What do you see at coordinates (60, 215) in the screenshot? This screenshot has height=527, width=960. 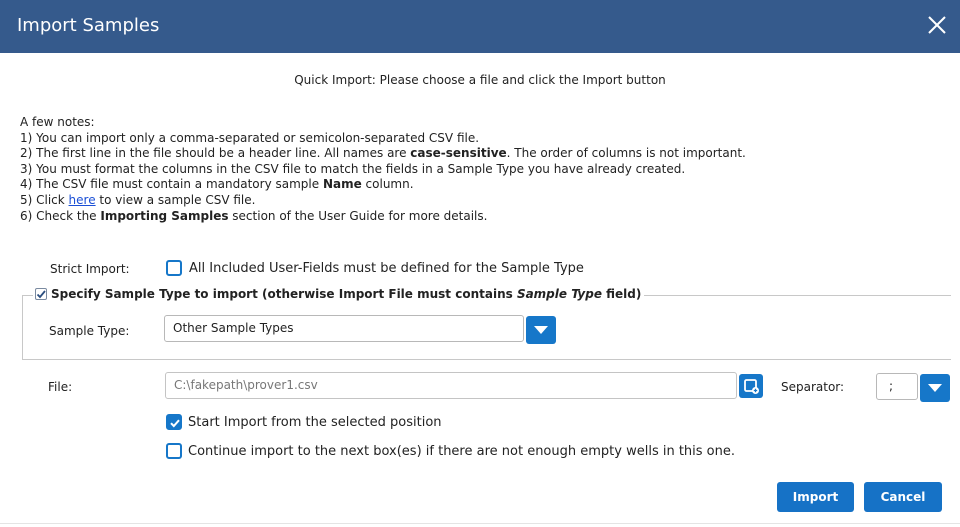 I see `note-text: 6) Check the` at bounding box center [60, 215].